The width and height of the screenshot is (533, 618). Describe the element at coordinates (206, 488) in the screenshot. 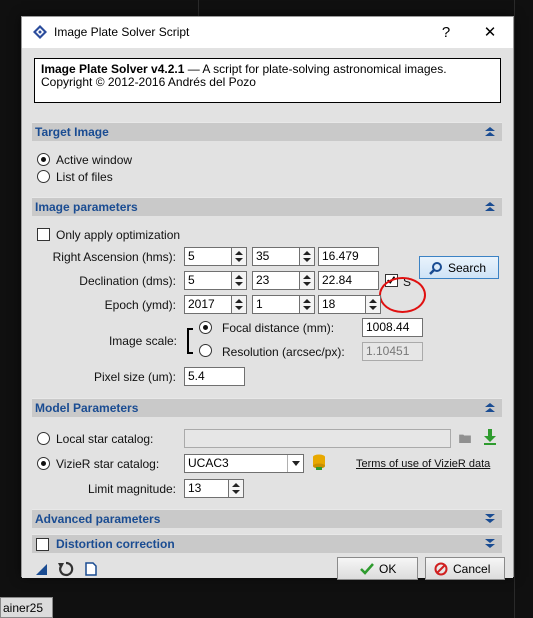

I see `limit-magnitude-field: 13` at that location.